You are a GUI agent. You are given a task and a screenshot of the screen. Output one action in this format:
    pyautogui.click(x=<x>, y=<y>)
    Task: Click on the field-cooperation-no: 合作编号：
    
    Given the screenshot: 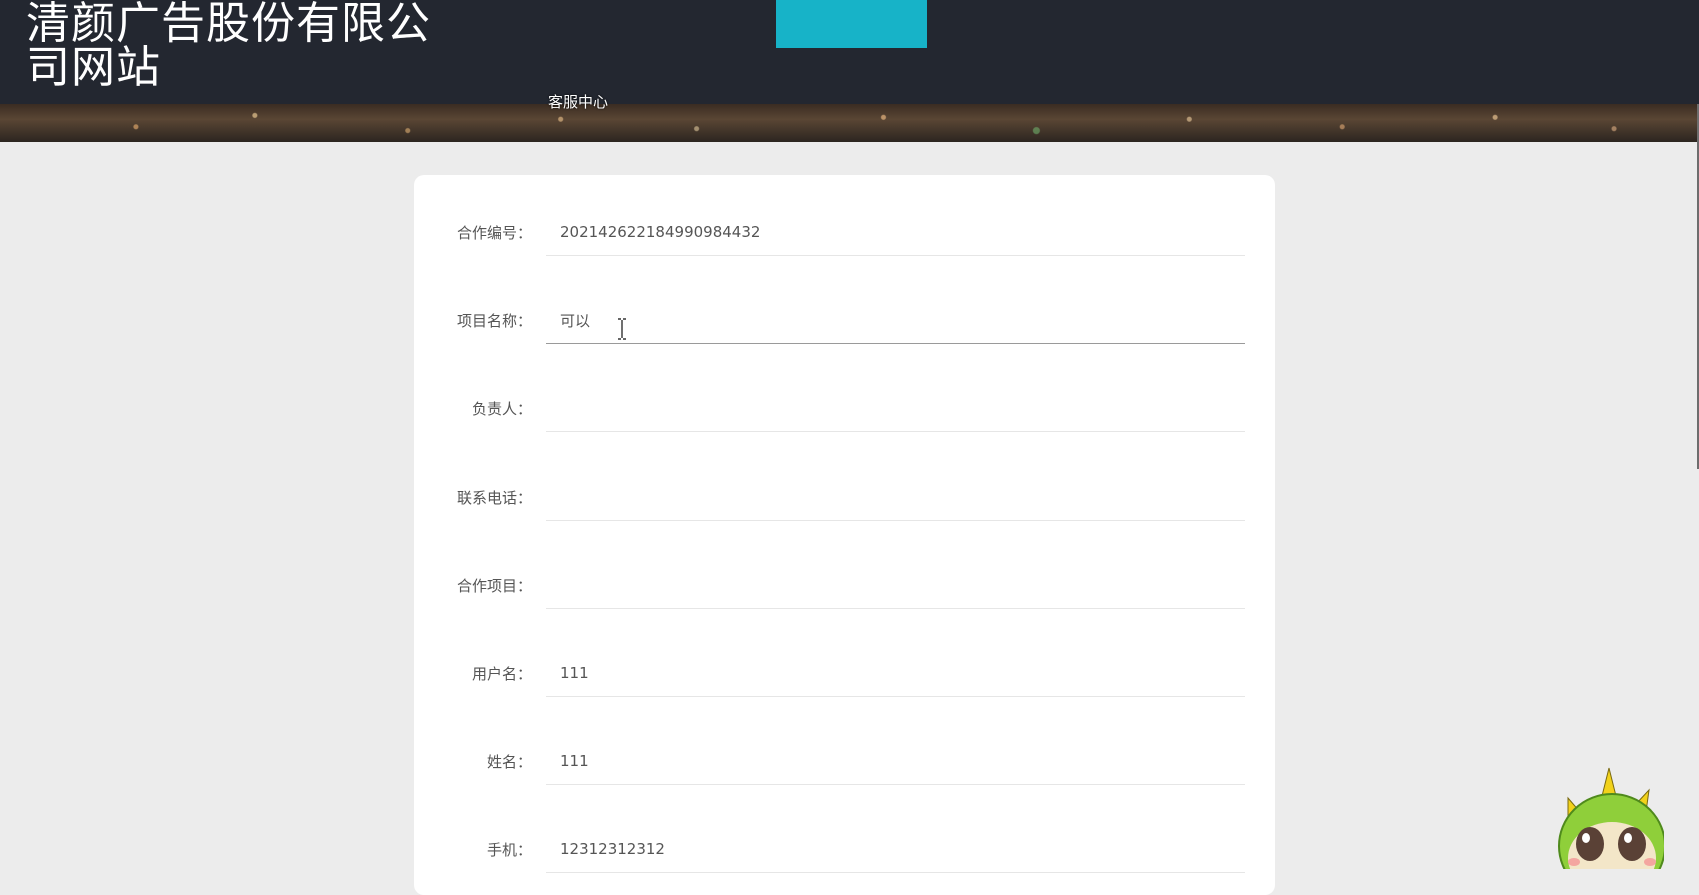 What is the action you would take?
    pyautogui.click(x=844, y=233)
    